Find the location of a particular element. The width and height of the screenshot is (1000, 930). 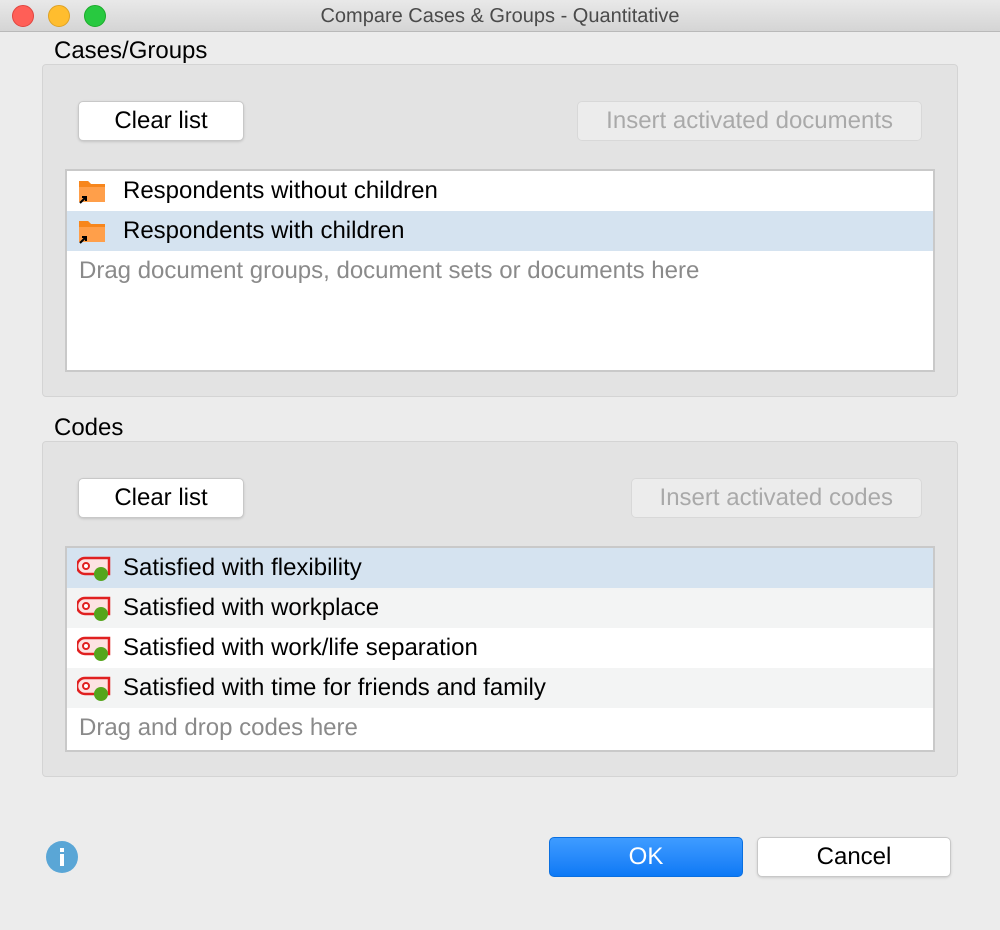

drop-placeholder: Drag and drop codes here is located at coordinates (218, 728).